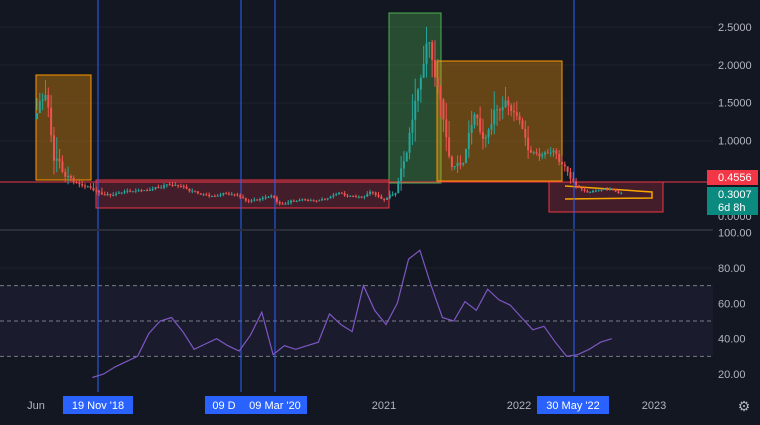 This screenshot has width=760, height=425. Describe the element at coordinates (98, 406) in the screenshot. I see `date-badge-label: 19 Nov '18` at that location.